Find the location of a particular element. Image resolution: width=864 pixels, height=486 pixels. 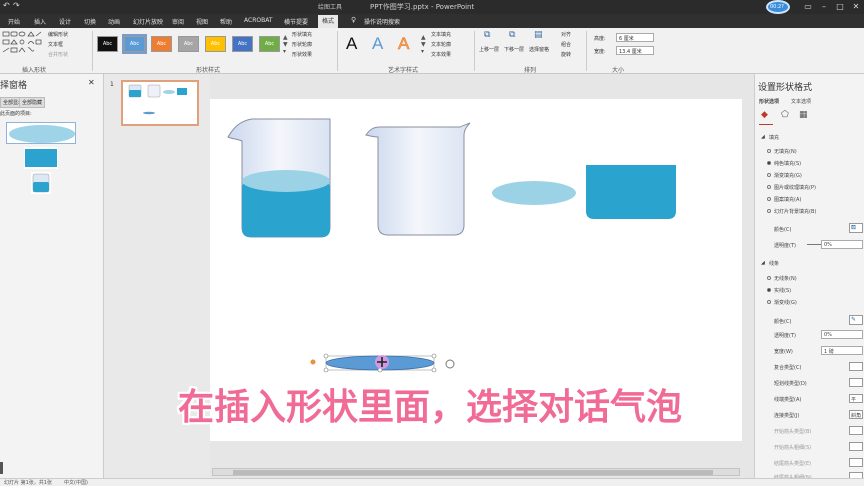

tab-insert: 插入 is located at coordinates (40, 21).